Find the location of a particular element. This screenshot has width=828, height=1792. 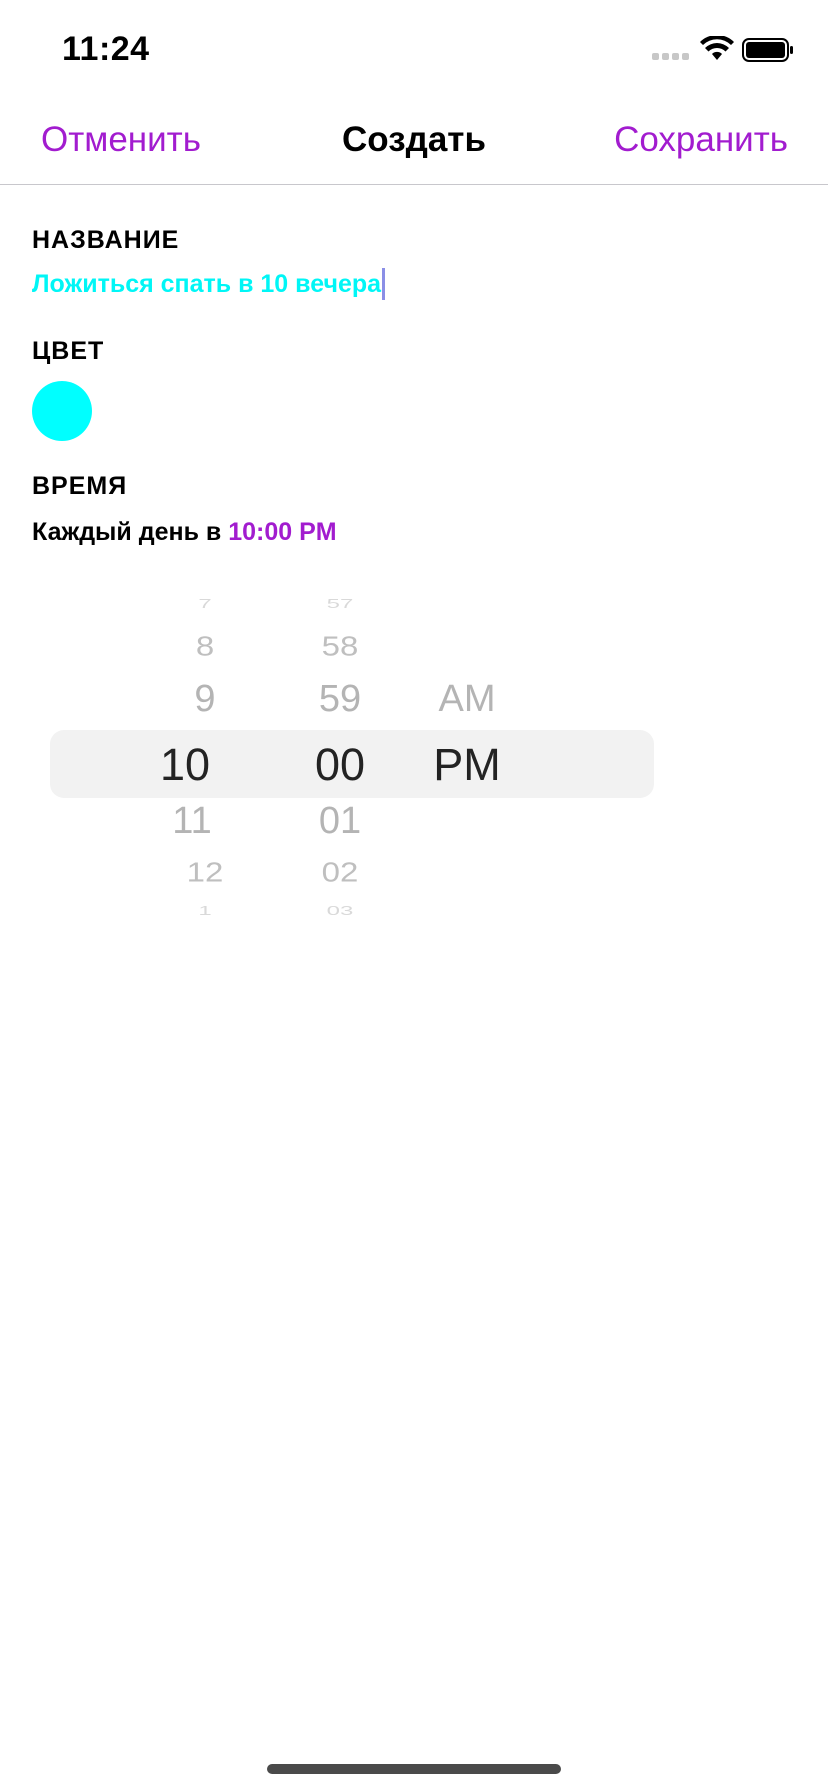

time-summary-value: 10:00 PM is located at coordinates (282, 532).